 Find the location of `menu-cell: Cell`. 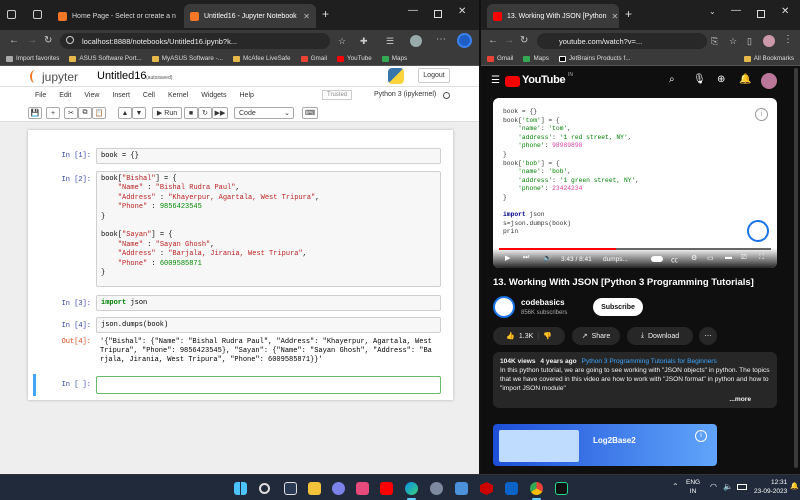

menu-cell: Cell is located at coordinates (149, 95).